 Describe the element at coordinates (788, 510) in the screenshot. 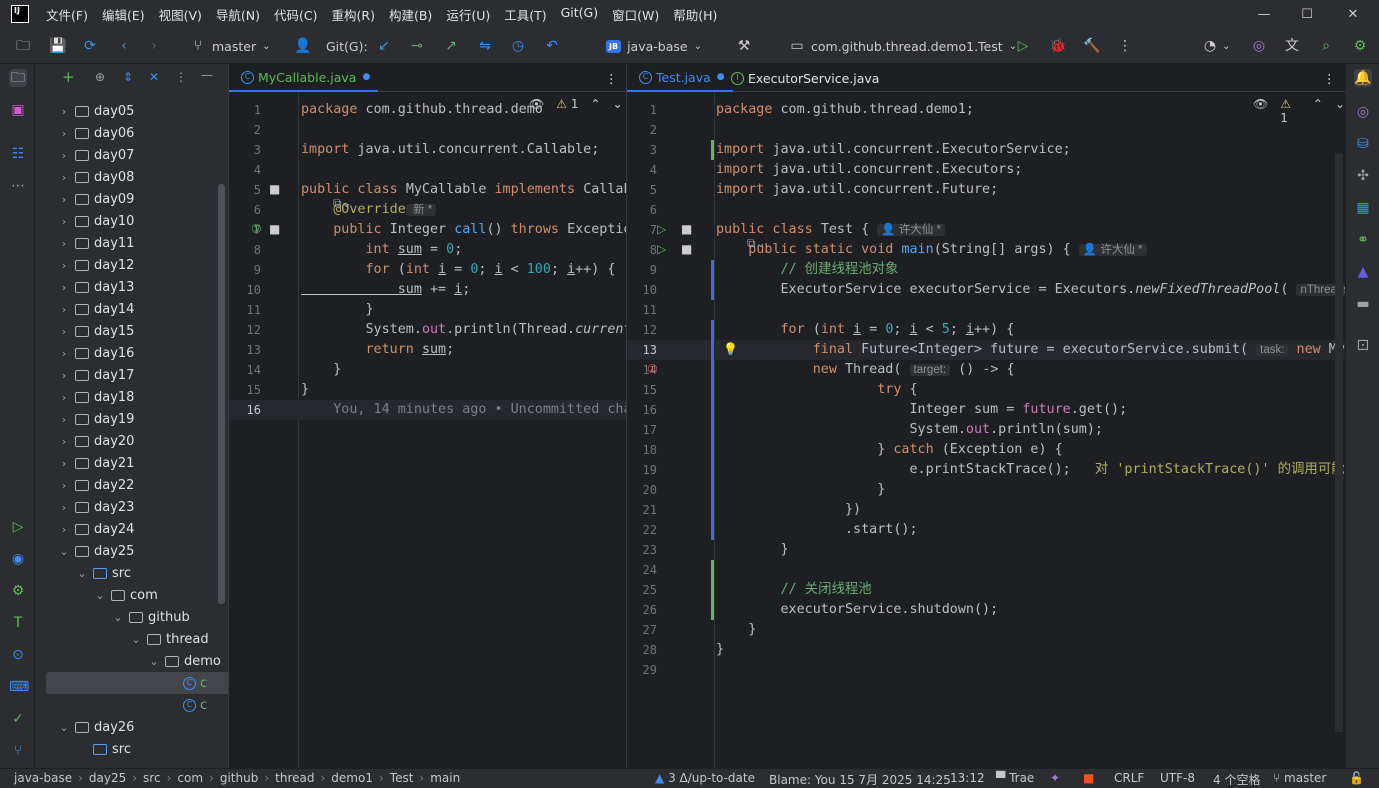

I see `code-line: })` at that location.